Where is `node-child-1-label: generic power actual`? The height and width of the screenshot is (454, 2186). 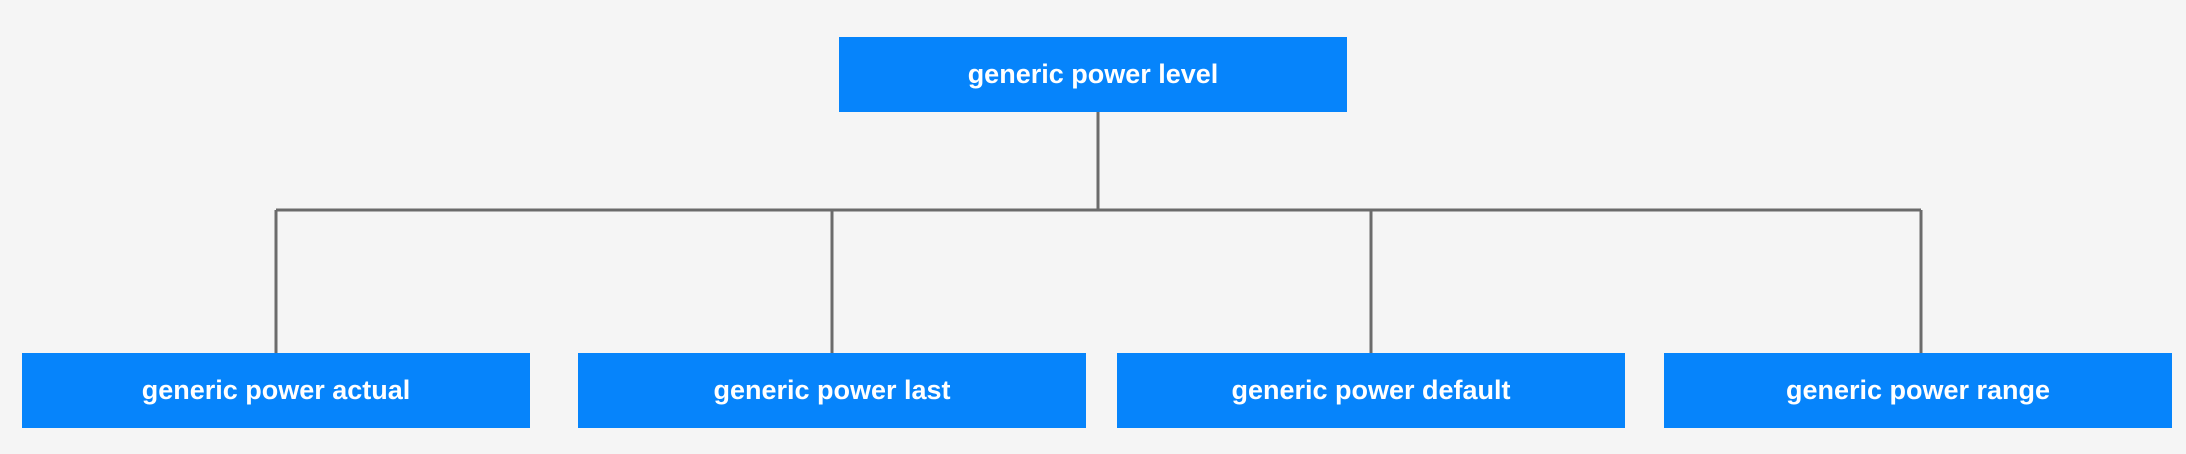
node-child-1-label: generic power actual is located at coordinates (276, 390).